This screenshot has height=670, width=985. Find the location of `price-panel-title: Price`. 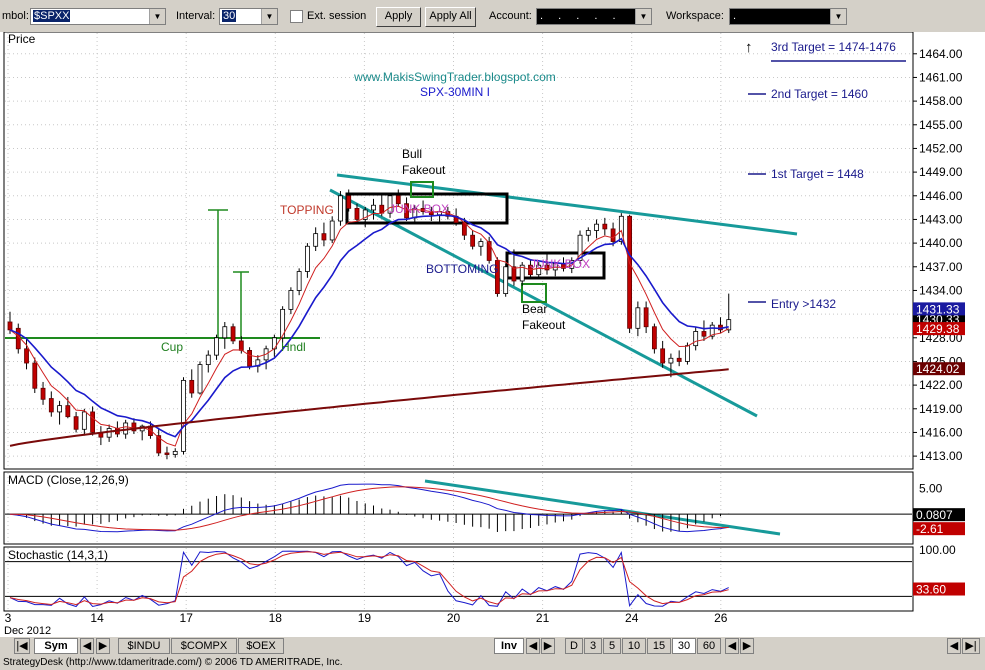

price-panel-title: Price is located at coordinates (22, 39).